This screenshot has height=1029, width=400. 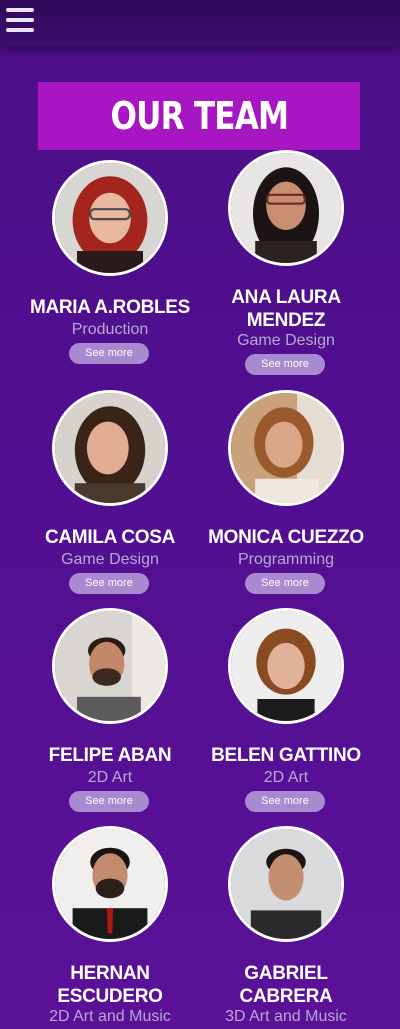 What do you see at coordinates (110, 537) in the screenshot?
I see `member-name: CAMILA COSA` at bounding box center [110, 537].